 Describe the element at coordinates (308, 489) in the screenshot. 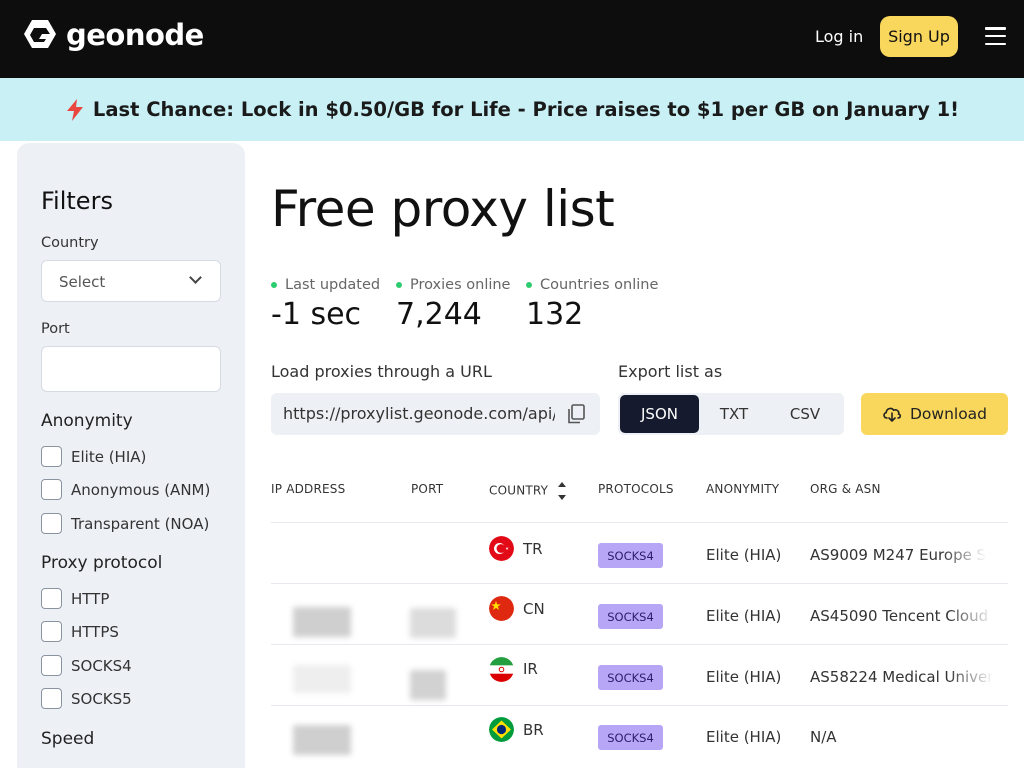

I see `col-ip-address: IP ADDRESS` at that location.